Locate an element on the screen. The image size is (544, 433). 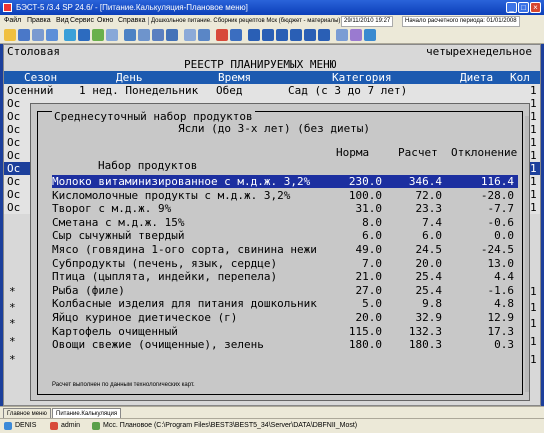
product-row: Сметана с м.д.ж. 15% 8.0 7.4 -0.6 is located at coordinates (285, 222).